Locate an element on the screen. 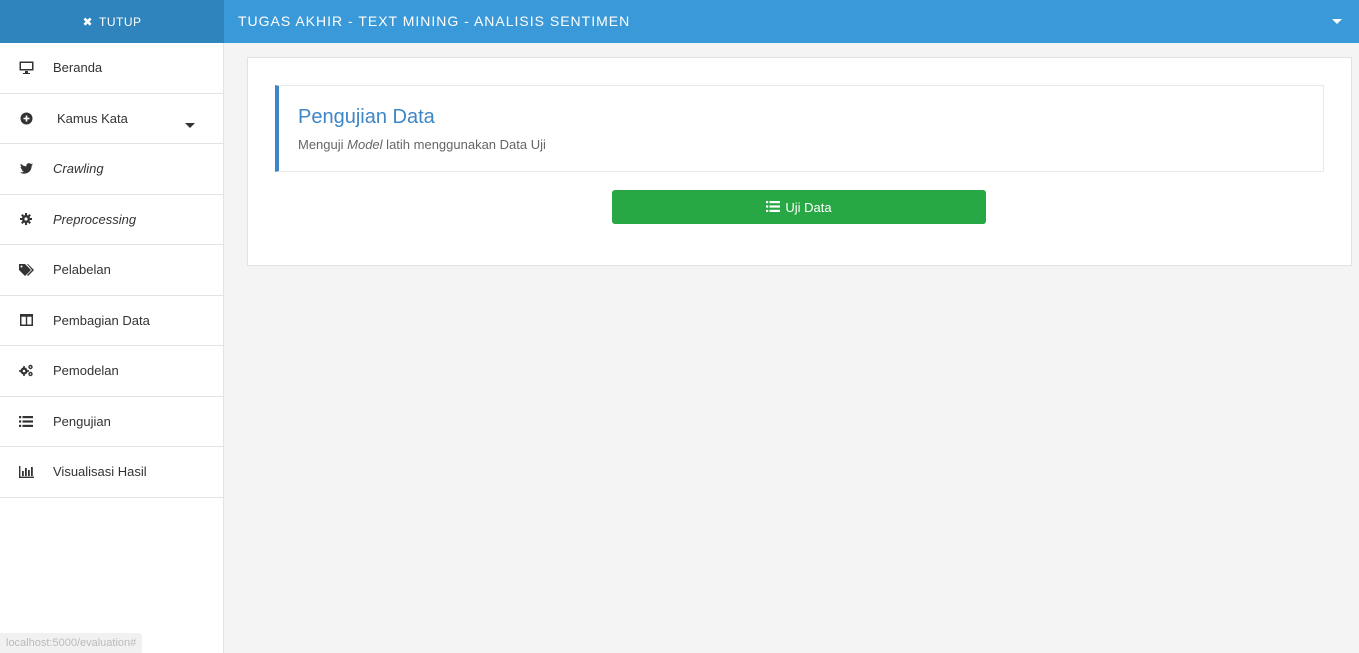  chevron-down-icon is located at coordinates (190, 125).